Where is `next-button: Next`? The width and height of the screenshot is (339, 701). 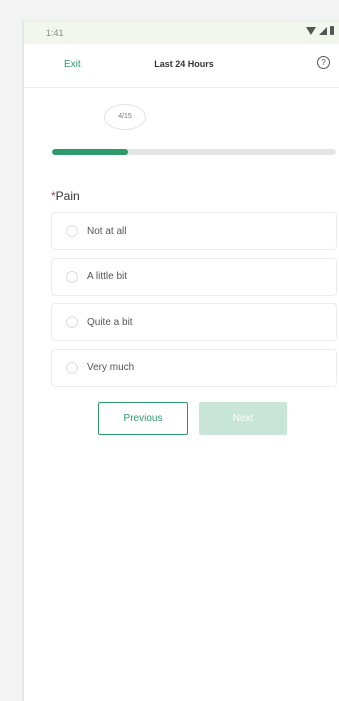
next-button: Next is located at coordinates (243, 418).